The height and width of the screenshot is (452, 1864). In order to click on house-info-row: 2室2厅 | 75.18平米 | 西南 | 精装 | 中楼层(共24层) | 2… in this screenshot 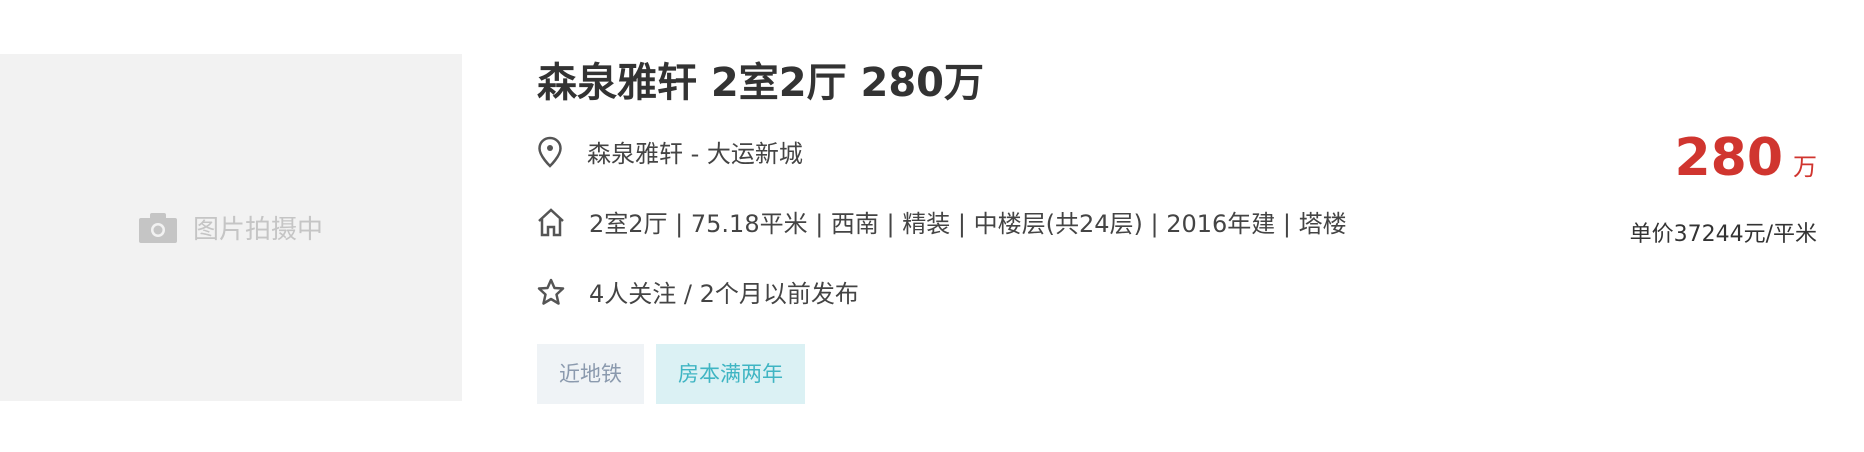, I will do `click(942, 221)`.